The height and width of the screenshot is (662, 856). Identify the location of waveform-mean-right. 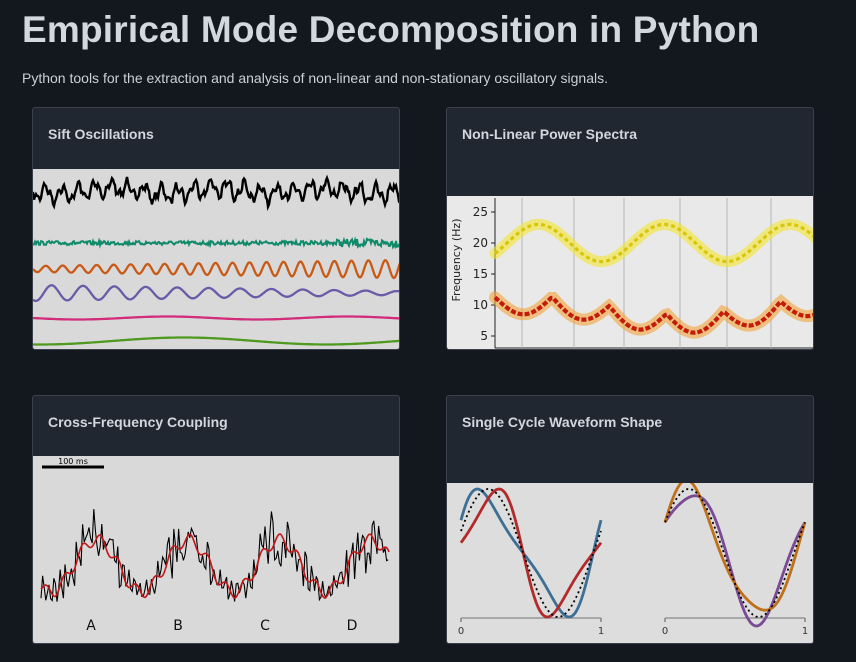
(735, 553).